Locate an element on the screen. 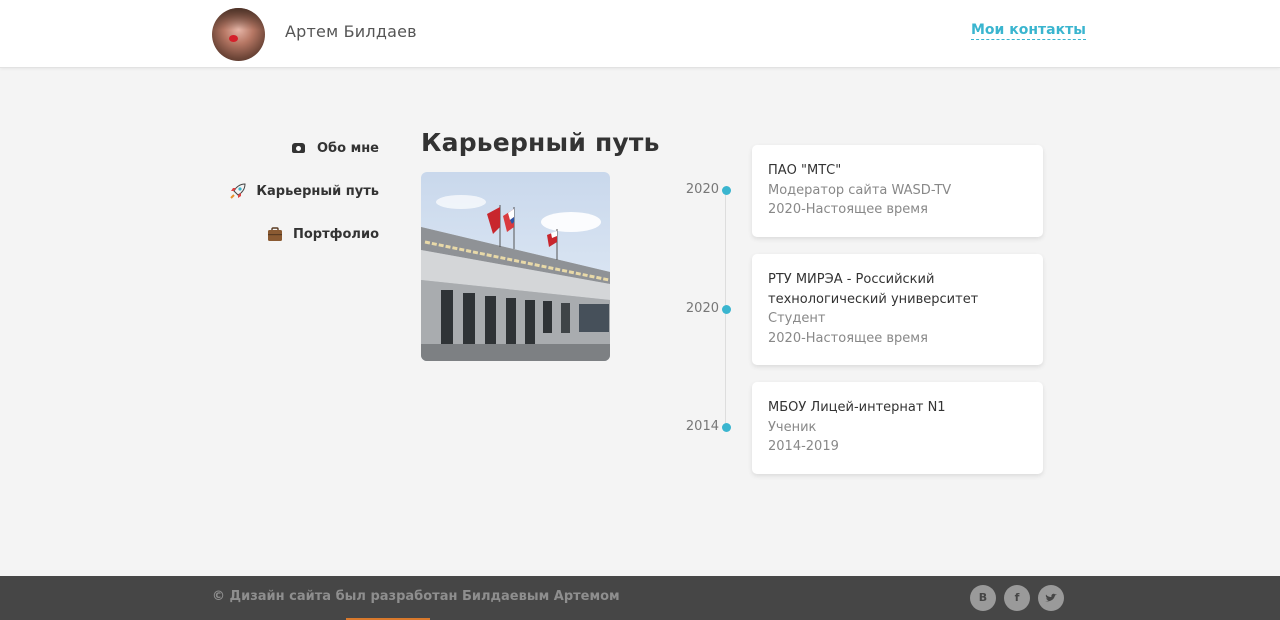 The image size is (1280, 620). avatar is located at coordinates (238, 34).